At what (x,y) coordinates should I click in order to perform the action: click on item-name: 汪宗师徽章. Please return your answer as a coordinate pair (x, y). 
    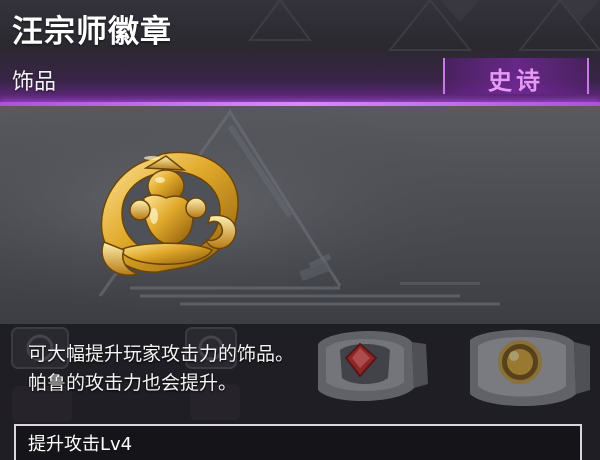
    Looking at the image, I should click on (92, 32).